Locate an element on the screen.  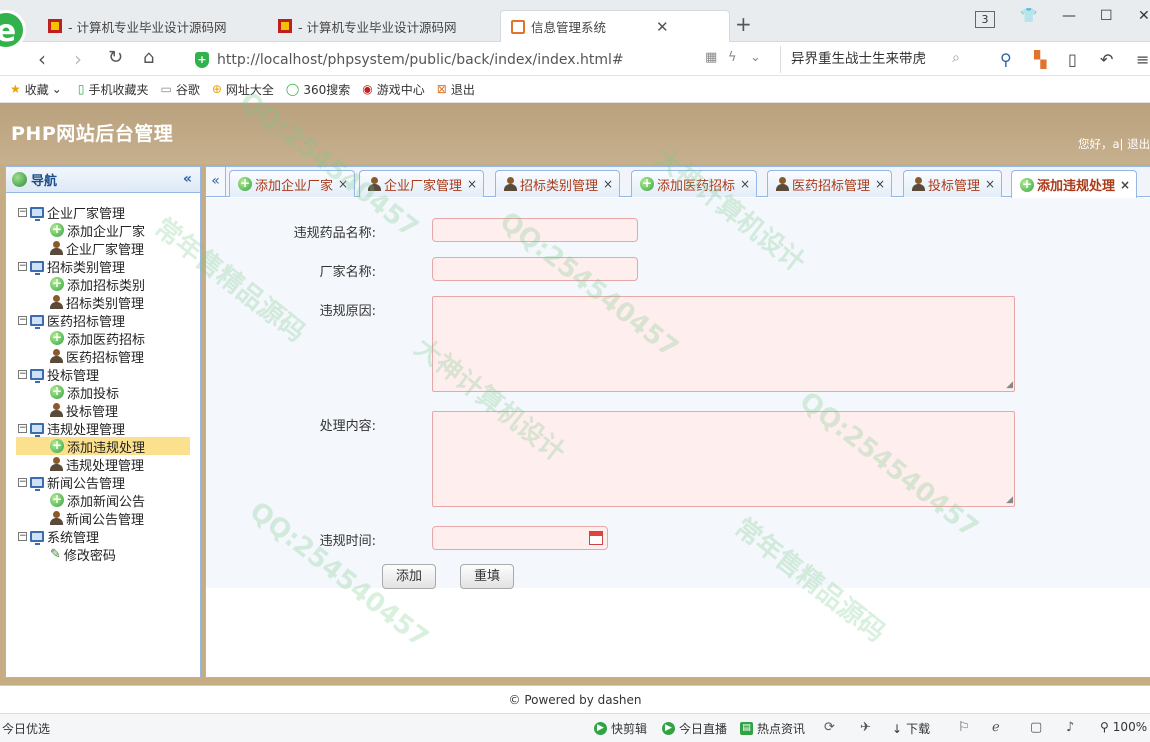
tabs-scroll-left-icon: « is located at coordinates (216, 181).